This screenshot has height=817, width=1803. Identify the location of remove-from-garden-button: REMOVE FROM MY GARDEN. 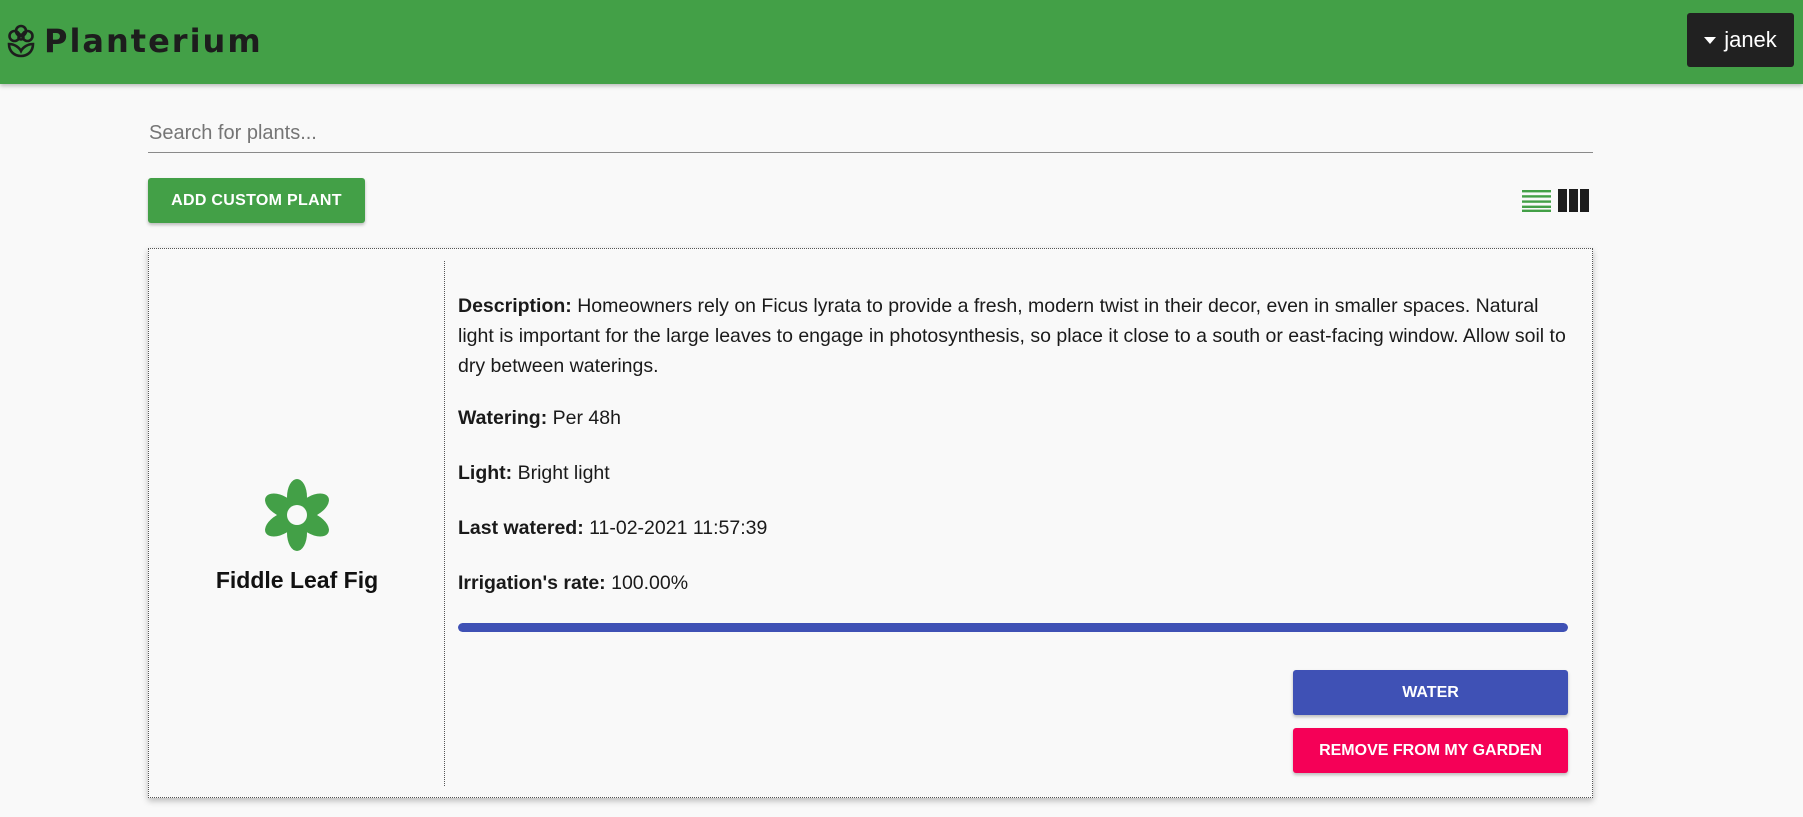
(1430, 750).